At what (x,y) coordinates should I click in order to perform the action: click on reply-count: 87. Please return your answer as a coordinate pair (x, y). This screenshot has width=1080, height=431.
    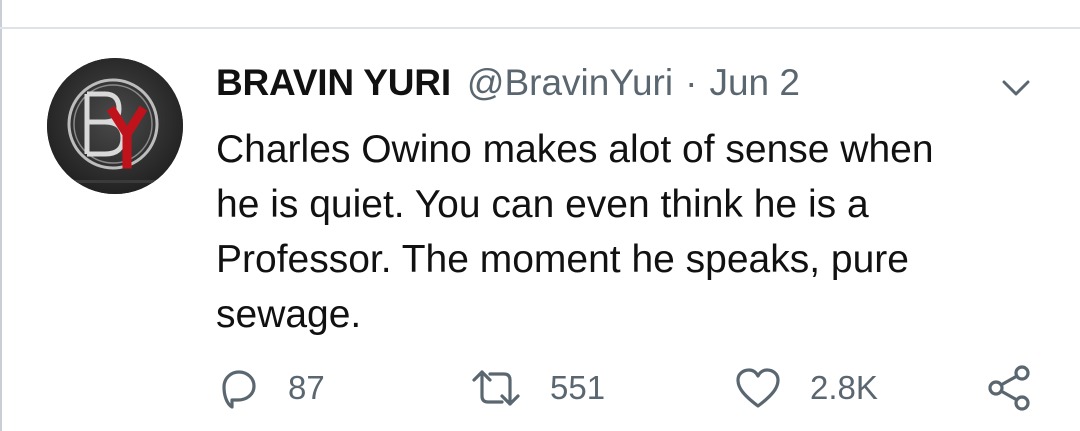
    Looking at the image, I should click on (306, 387).